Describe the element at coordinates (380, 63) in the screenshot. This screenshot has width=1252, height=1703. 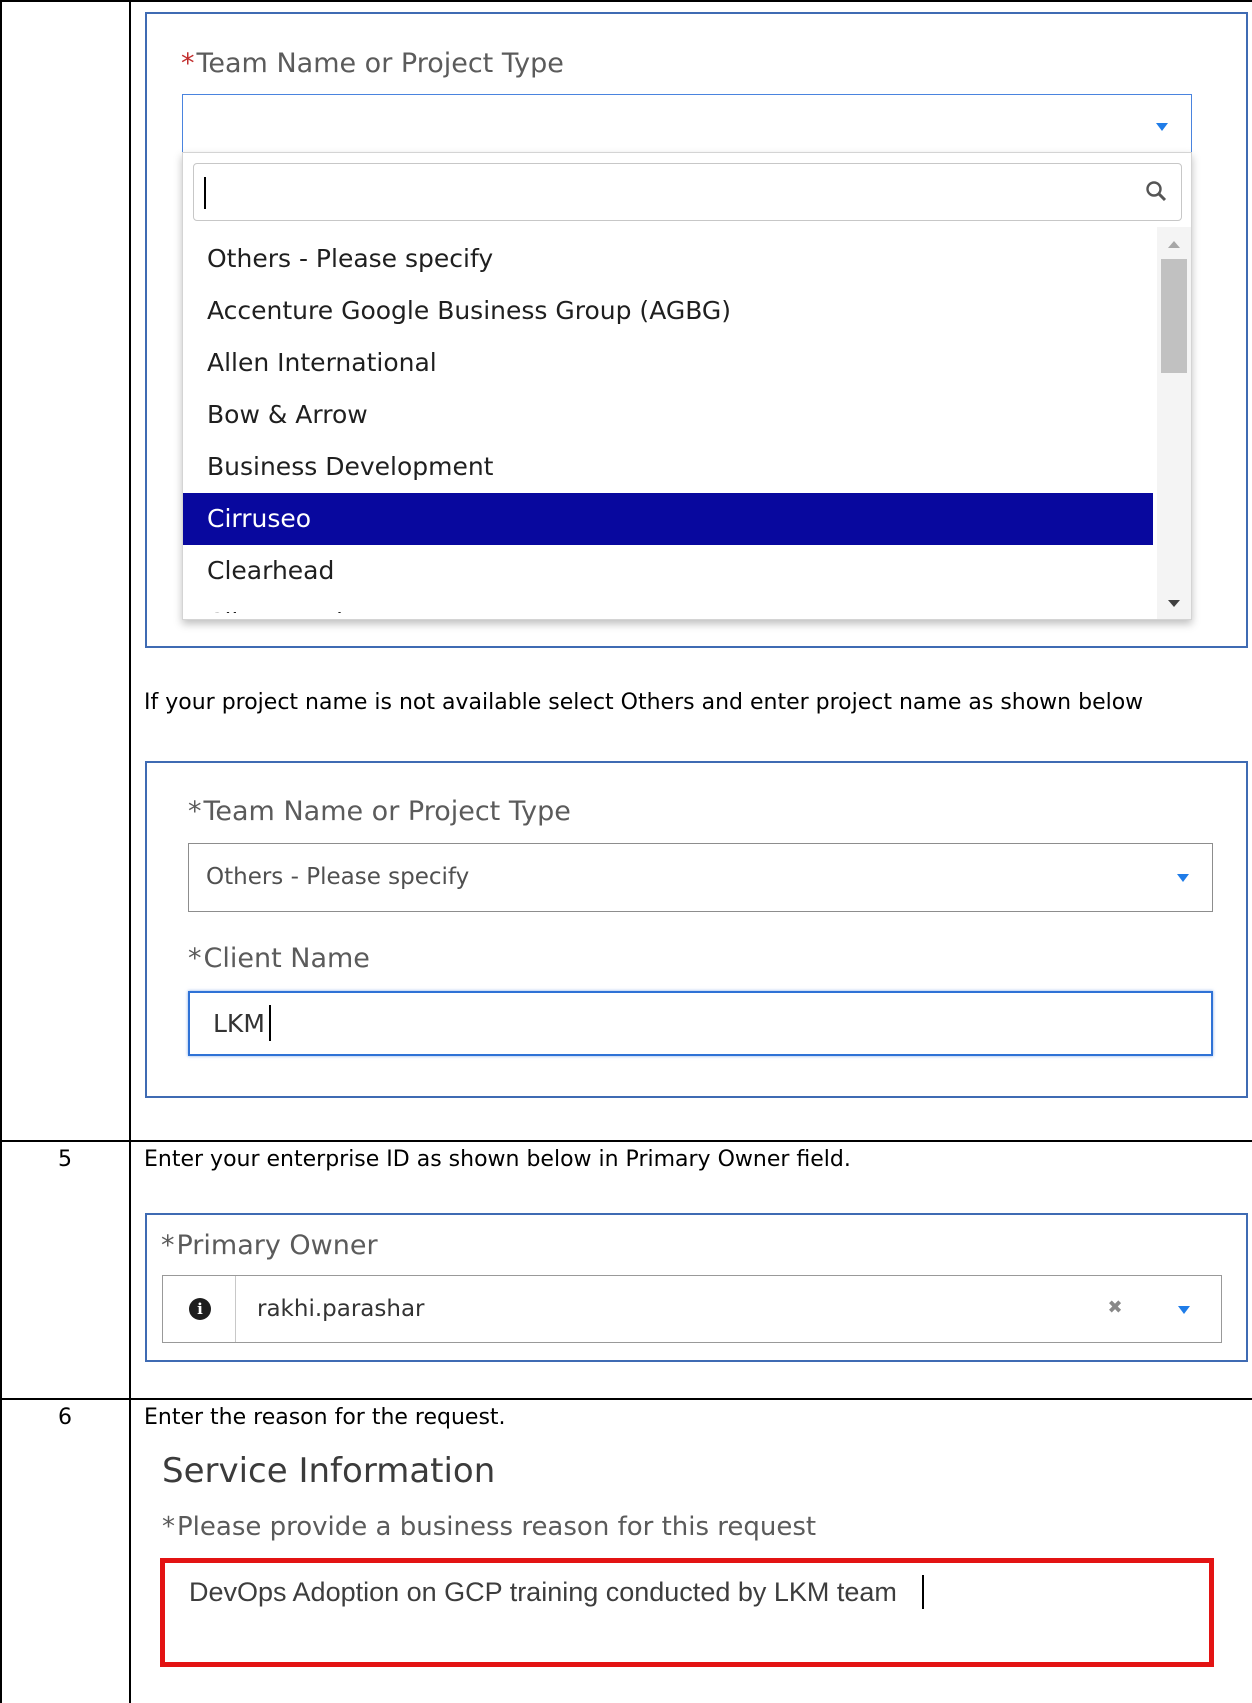
I see `team-name-label-text: Team Name or Project Type` at that location.